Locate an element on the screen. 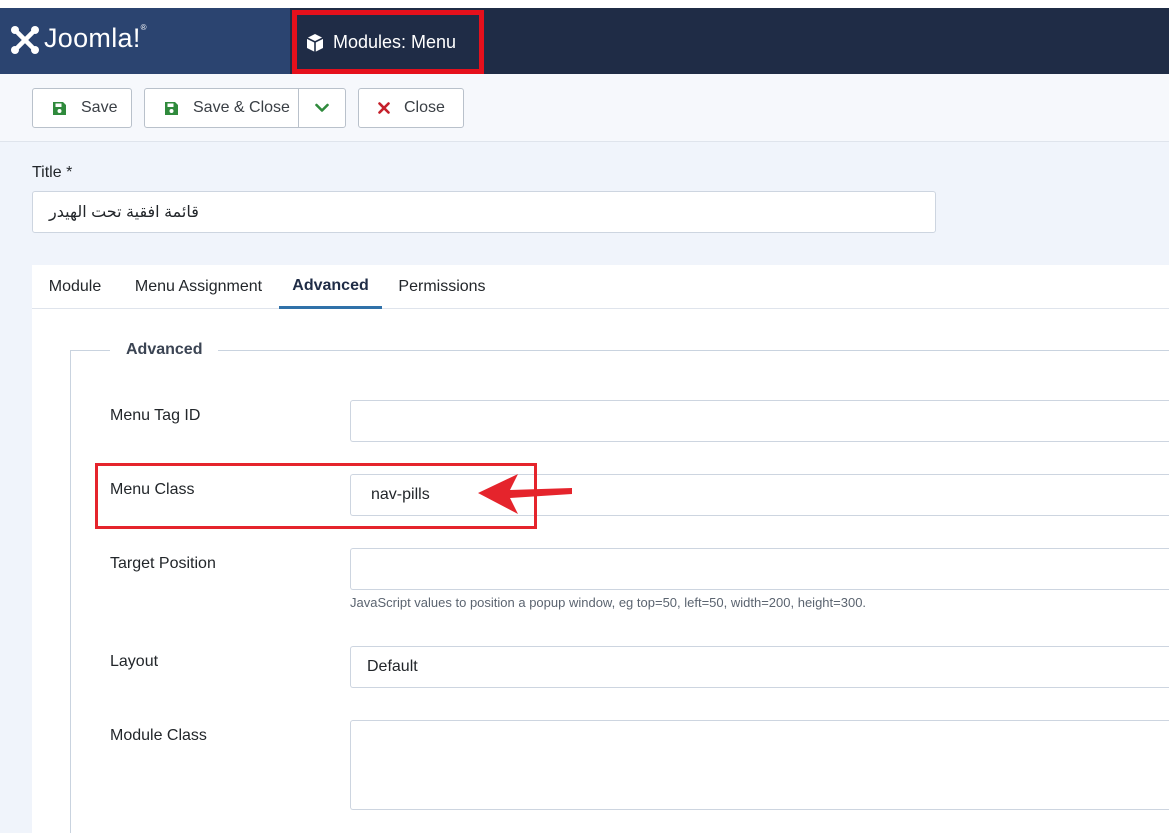  tab-advanced: Advanced is located at coordinates (330, 287).